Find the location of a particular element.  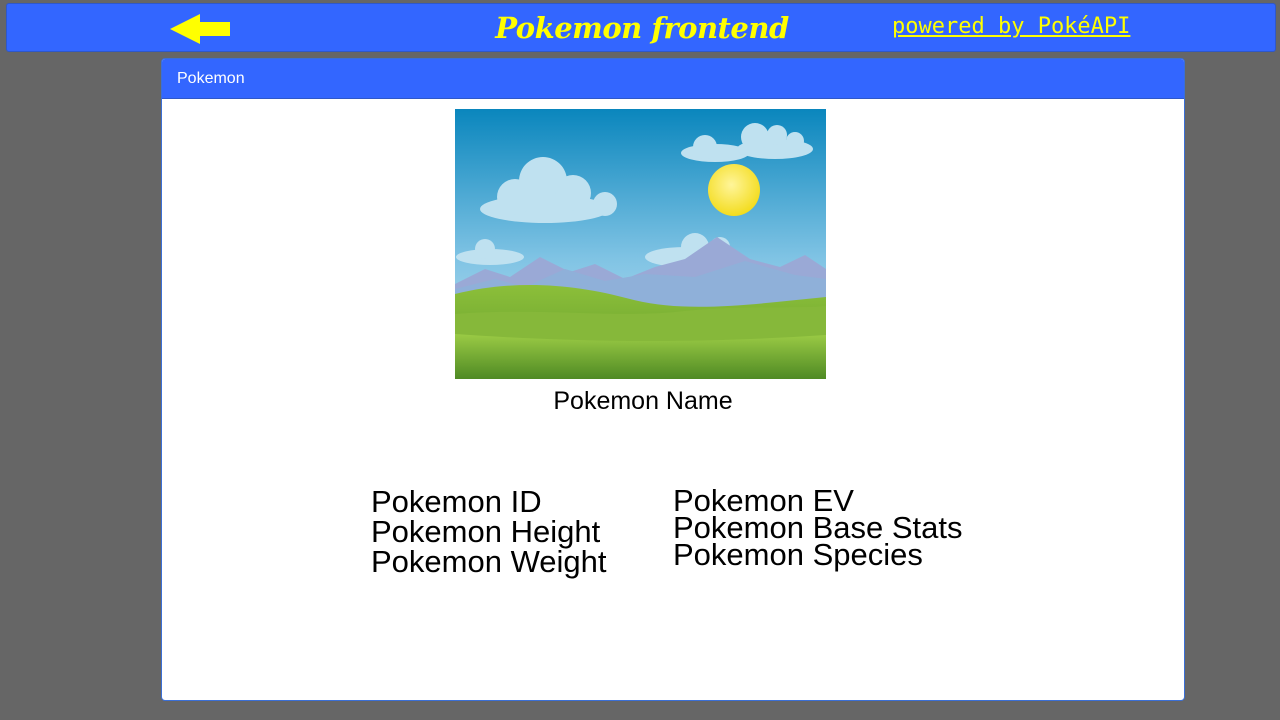

card-header: Pokemon is located at coordinates (673, 79).